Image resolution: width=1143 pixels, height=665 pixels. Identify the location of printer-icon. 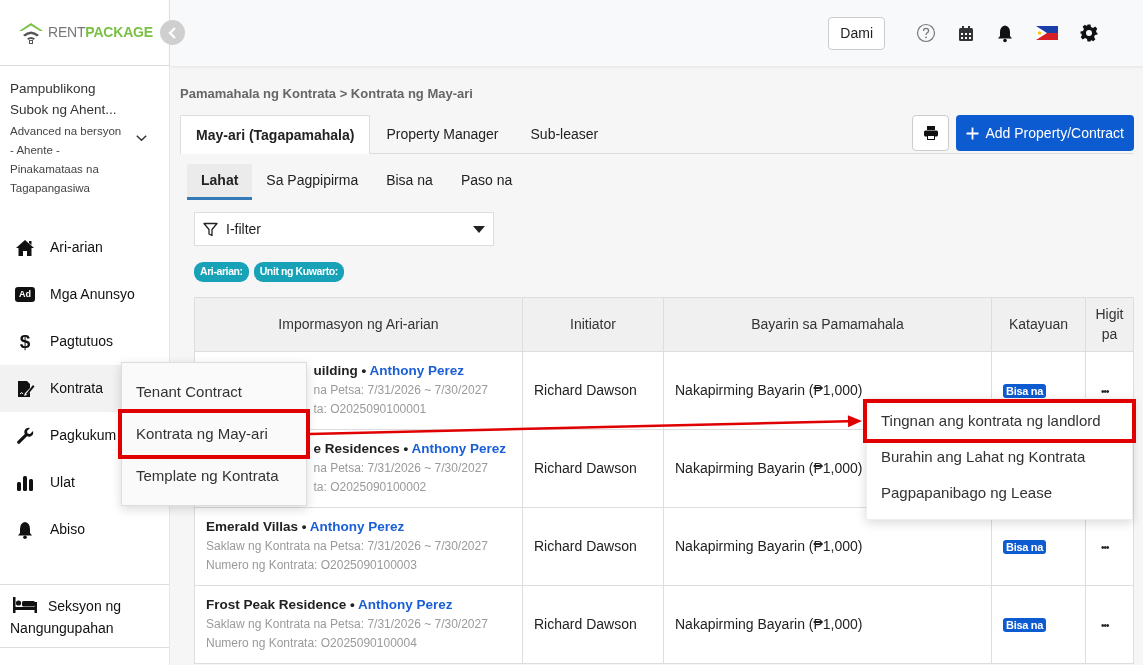
(931, 133).